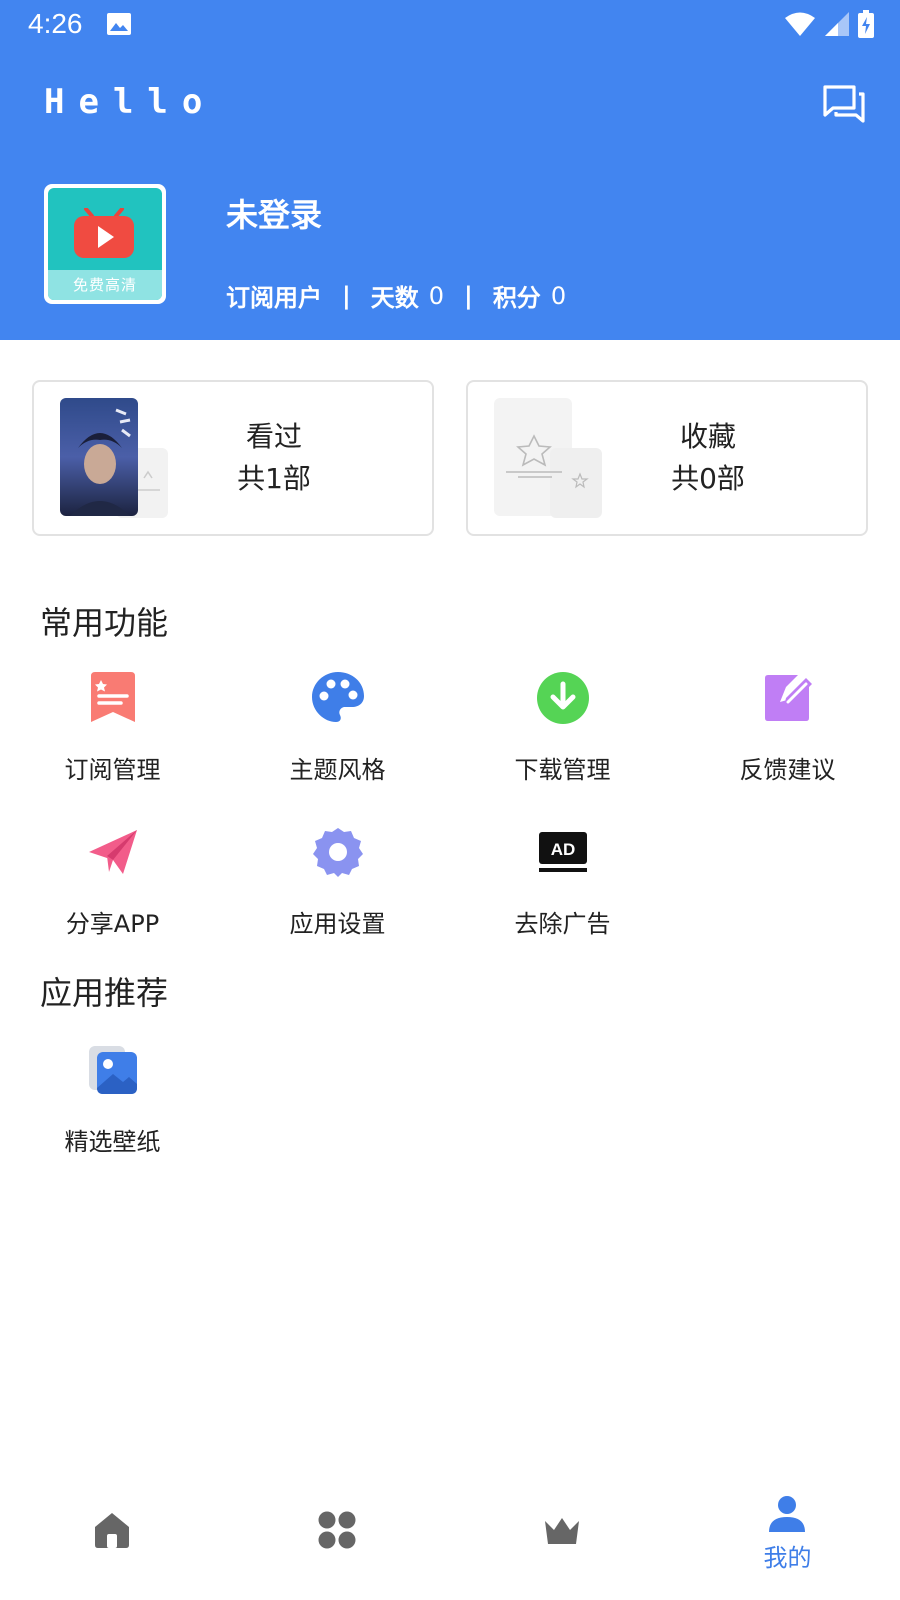 The height and width of the screenshot is (1600, 900). What do you see at coordinates (119, 24) in the screenshot?
I see `image-icon` at bounding box center [119, 24].